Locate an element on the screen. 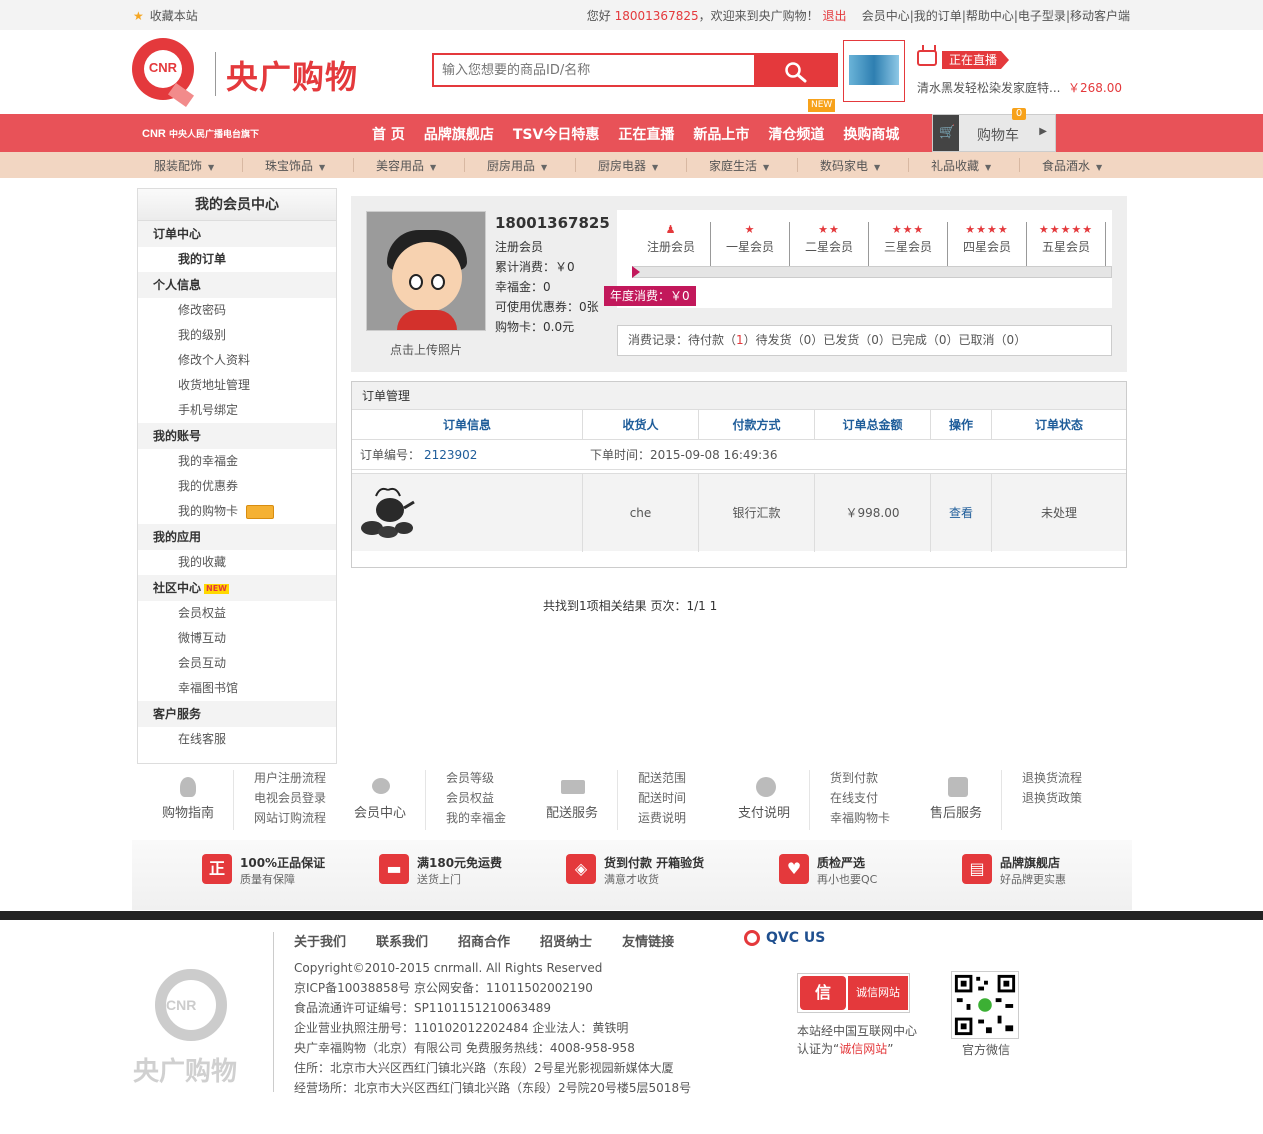  cart-count-badge: 0 is located at coordinates (1019, 114).